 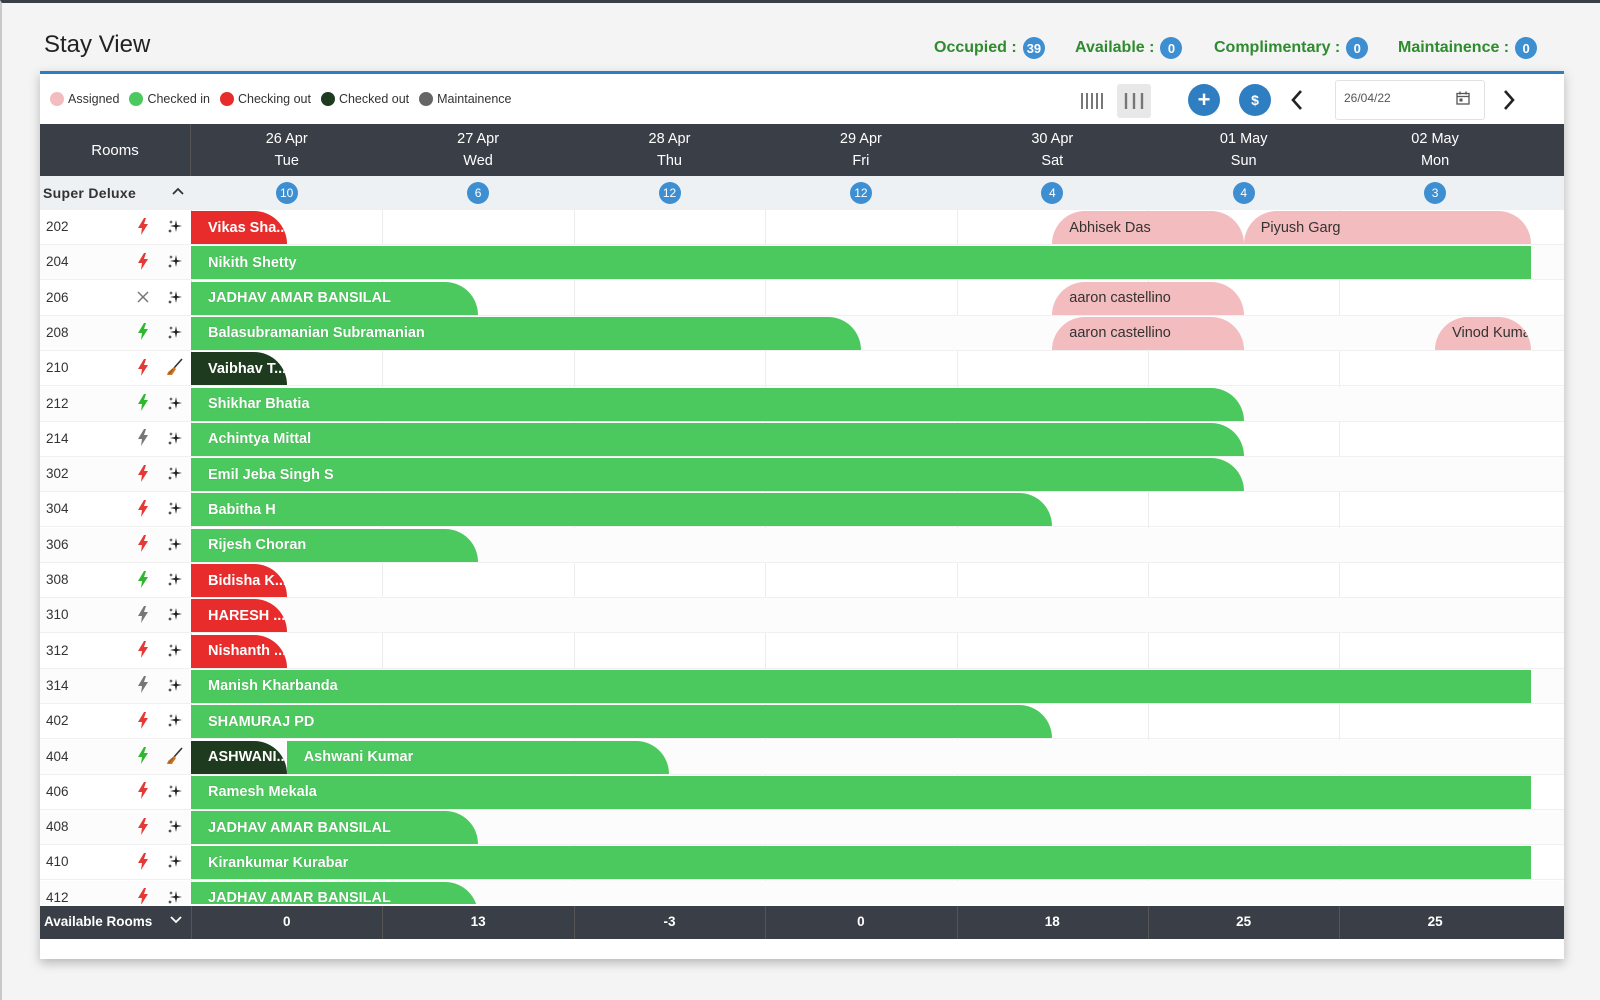 What do you see at coordinates (57, 861) in the screenshot?
I see `room-number: 410` at bounding box center [57, 861].